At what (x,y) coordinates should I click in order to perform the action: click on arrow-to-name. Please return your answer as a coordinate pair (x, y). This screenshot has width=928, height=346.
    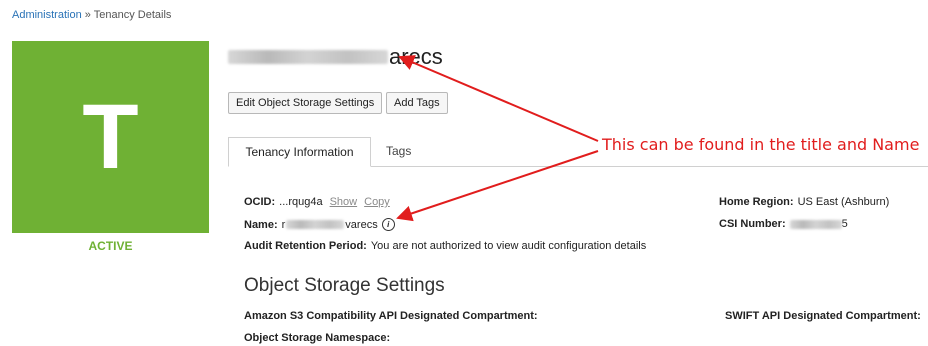
    Looking at the image, I should click on (497, 186).